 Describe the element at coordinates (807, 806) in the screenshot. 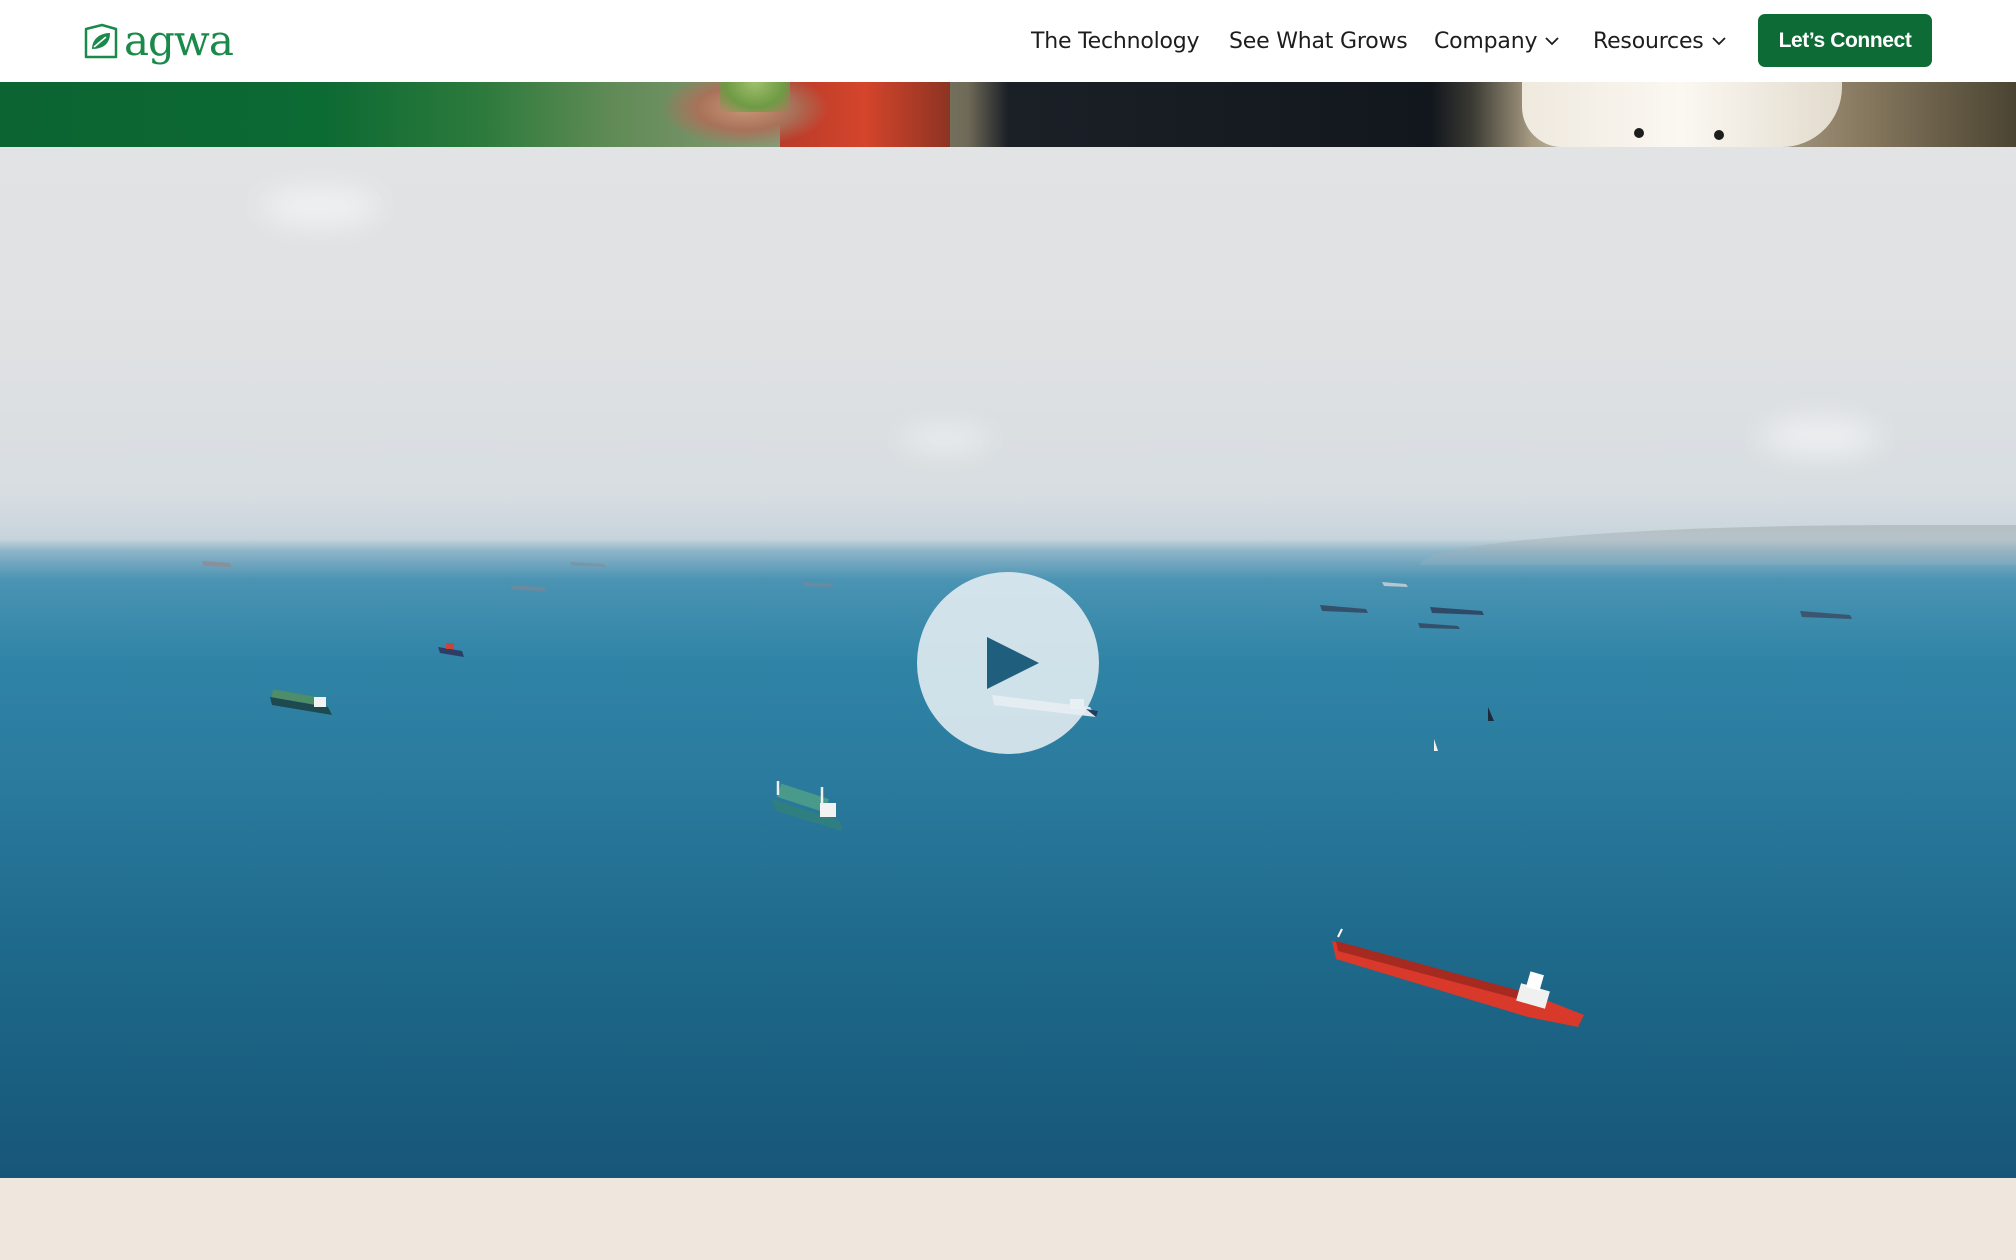

I see `green-tanker-ship` at that location.